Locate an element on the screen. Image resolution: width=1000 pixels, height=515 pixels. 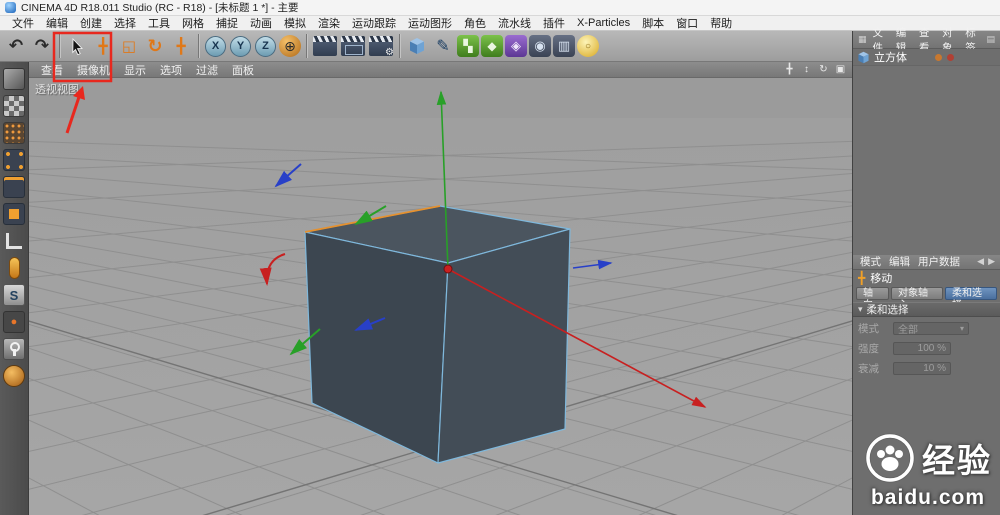
simulation-button: ◆ is located at coordinates (492, 46).